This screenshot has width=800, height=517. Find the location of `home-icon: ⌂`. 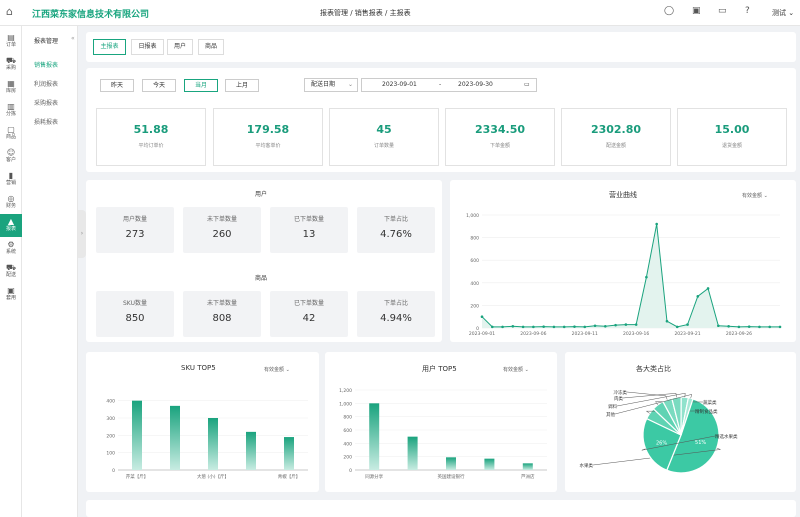

home-icon: ⌂ is located at coordinates (9, 11).